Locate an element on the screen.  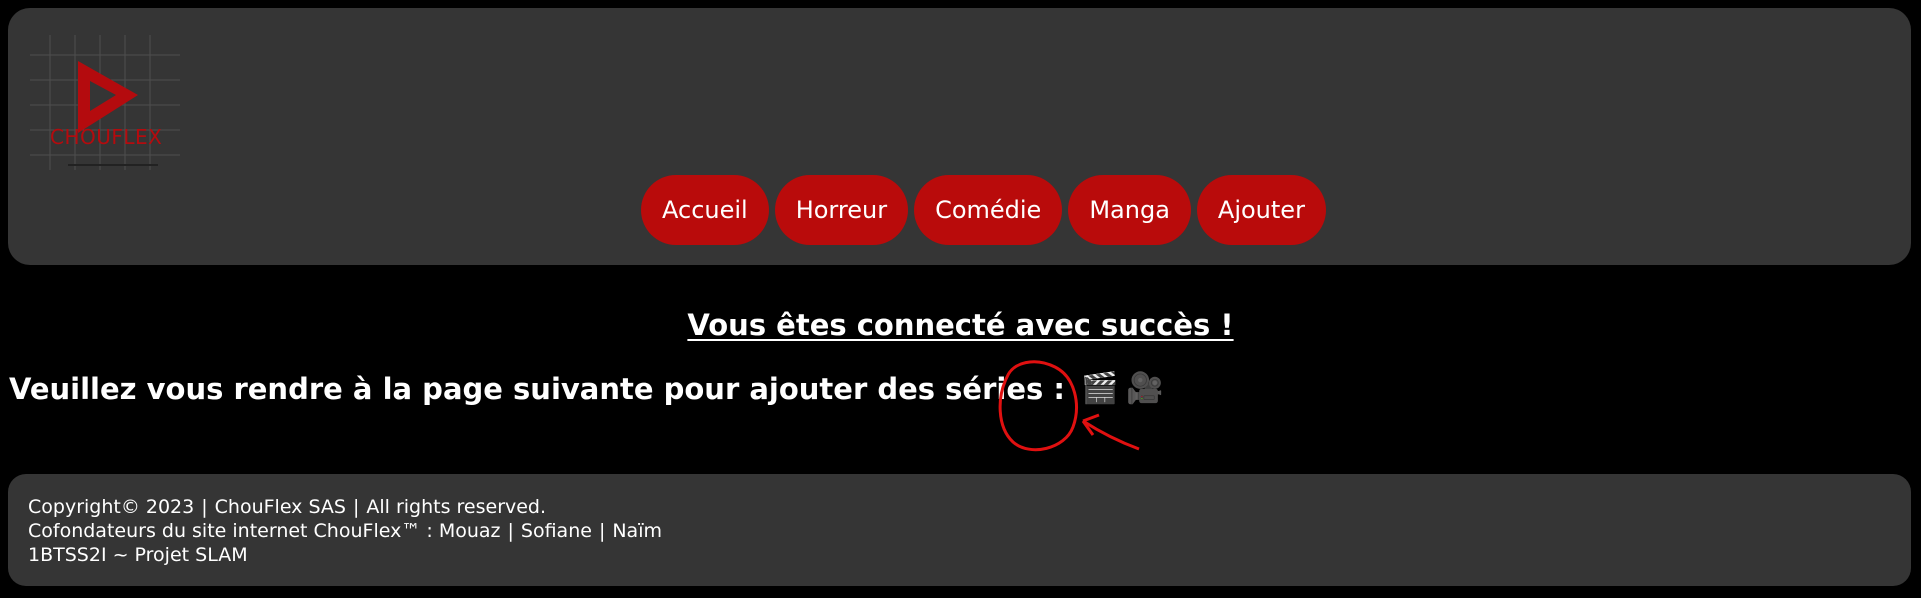
clapperboard-icon: 🎬 is located at coordinates (1099, 388).